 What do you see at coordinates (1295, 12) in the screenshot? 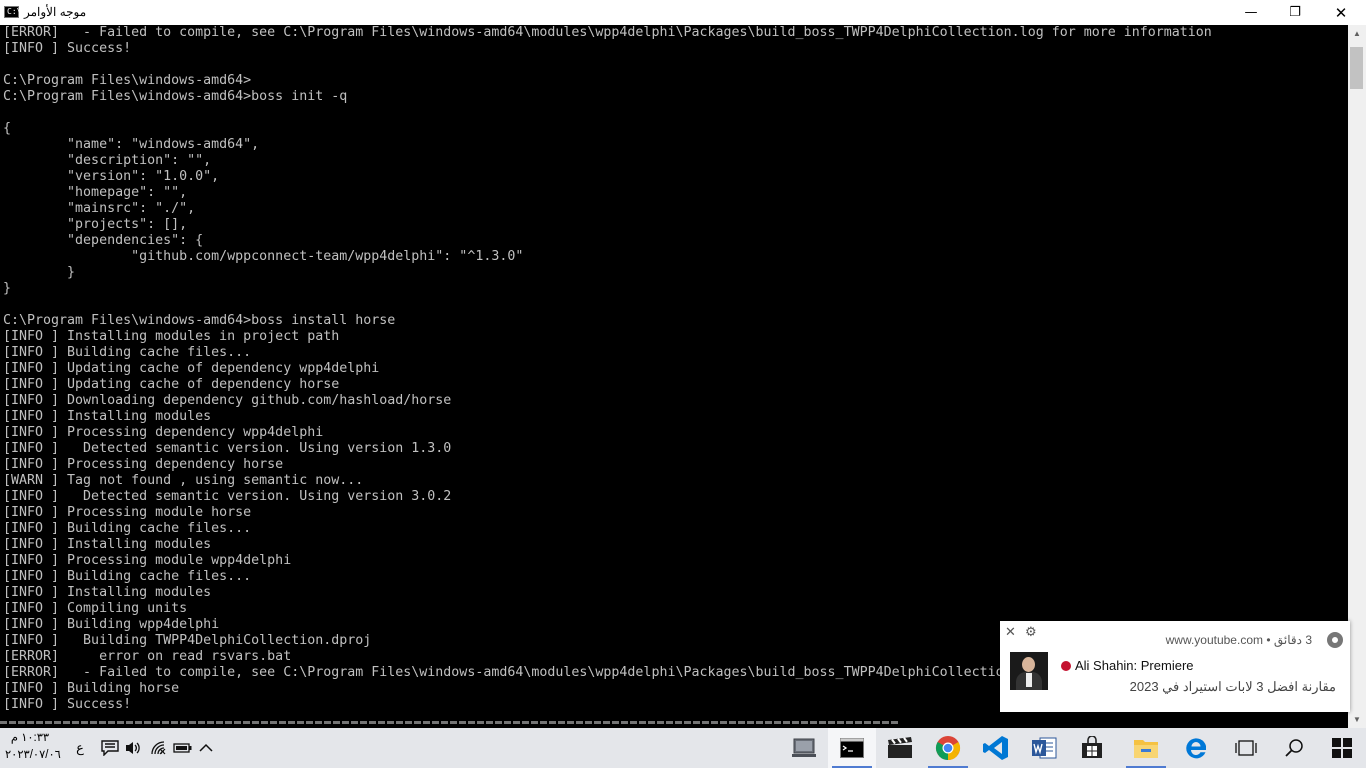
I see `maximize-button: ❐` at bounding box center [1295, 12].